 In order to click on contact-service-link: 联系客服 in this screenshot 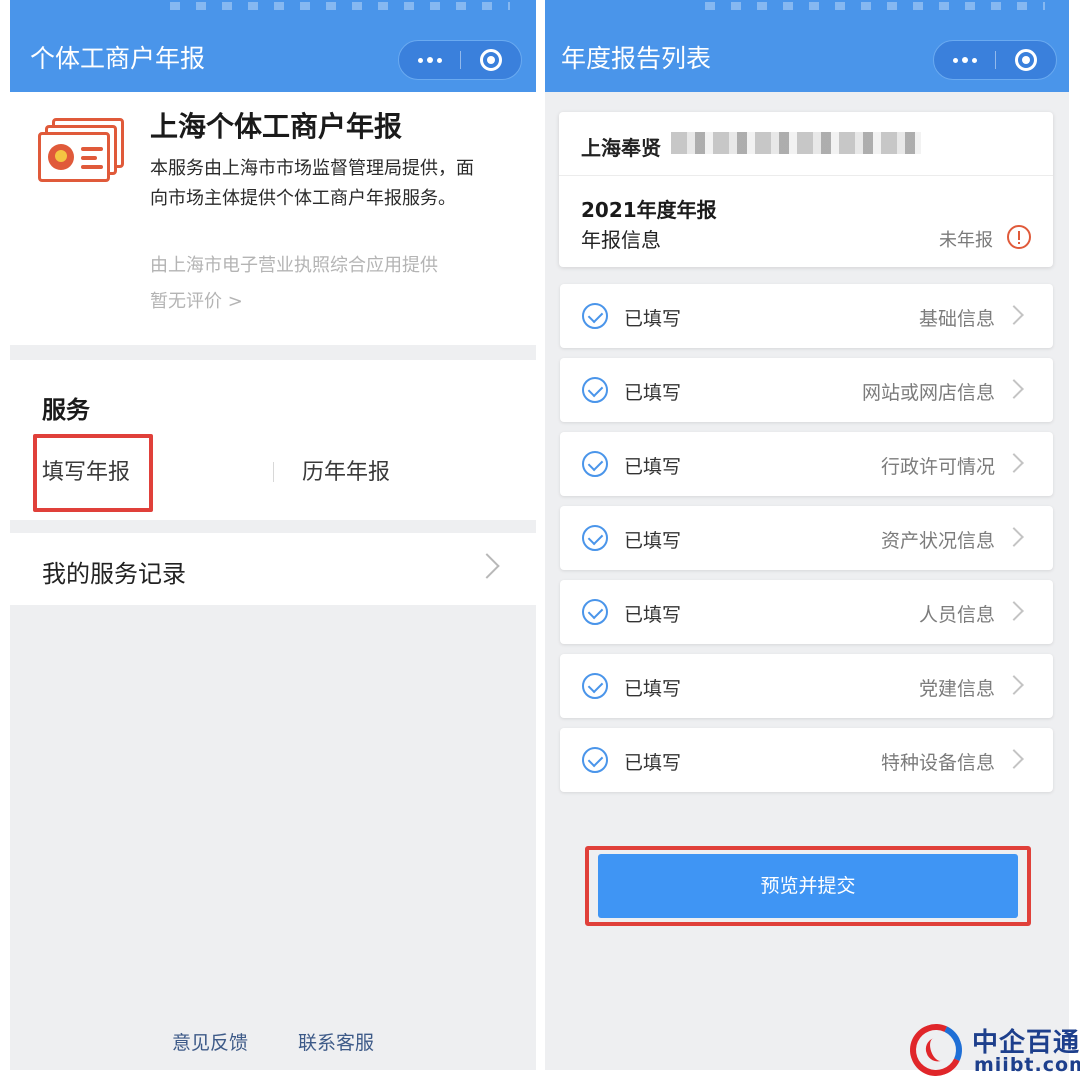, I will do `click(336, 1041)`.